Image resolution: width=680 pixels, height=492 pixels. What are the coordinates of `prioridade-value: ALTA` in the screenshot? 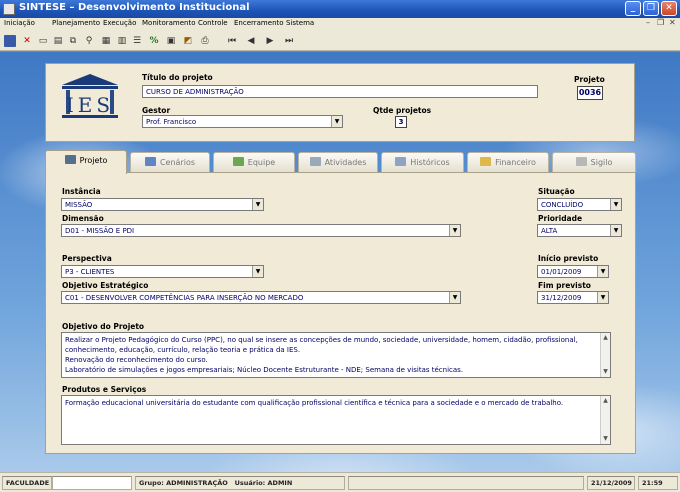 It's located at (549, 231).